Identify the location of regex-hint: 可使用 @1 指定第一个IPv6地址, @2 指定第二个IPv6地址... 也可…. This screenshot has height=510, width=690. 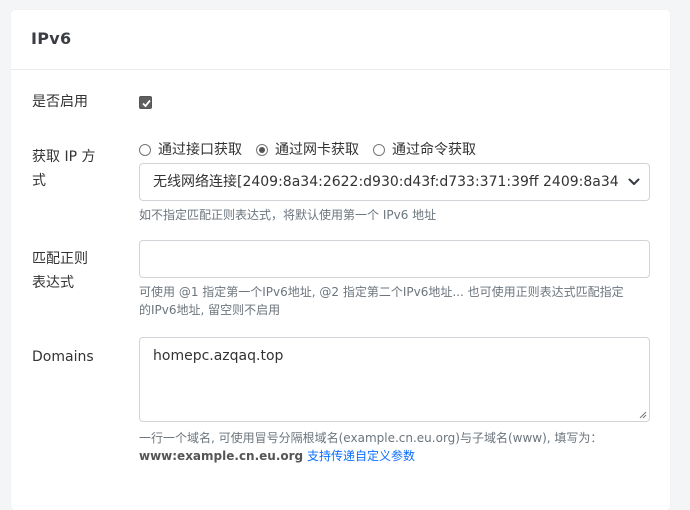
(381, 301).